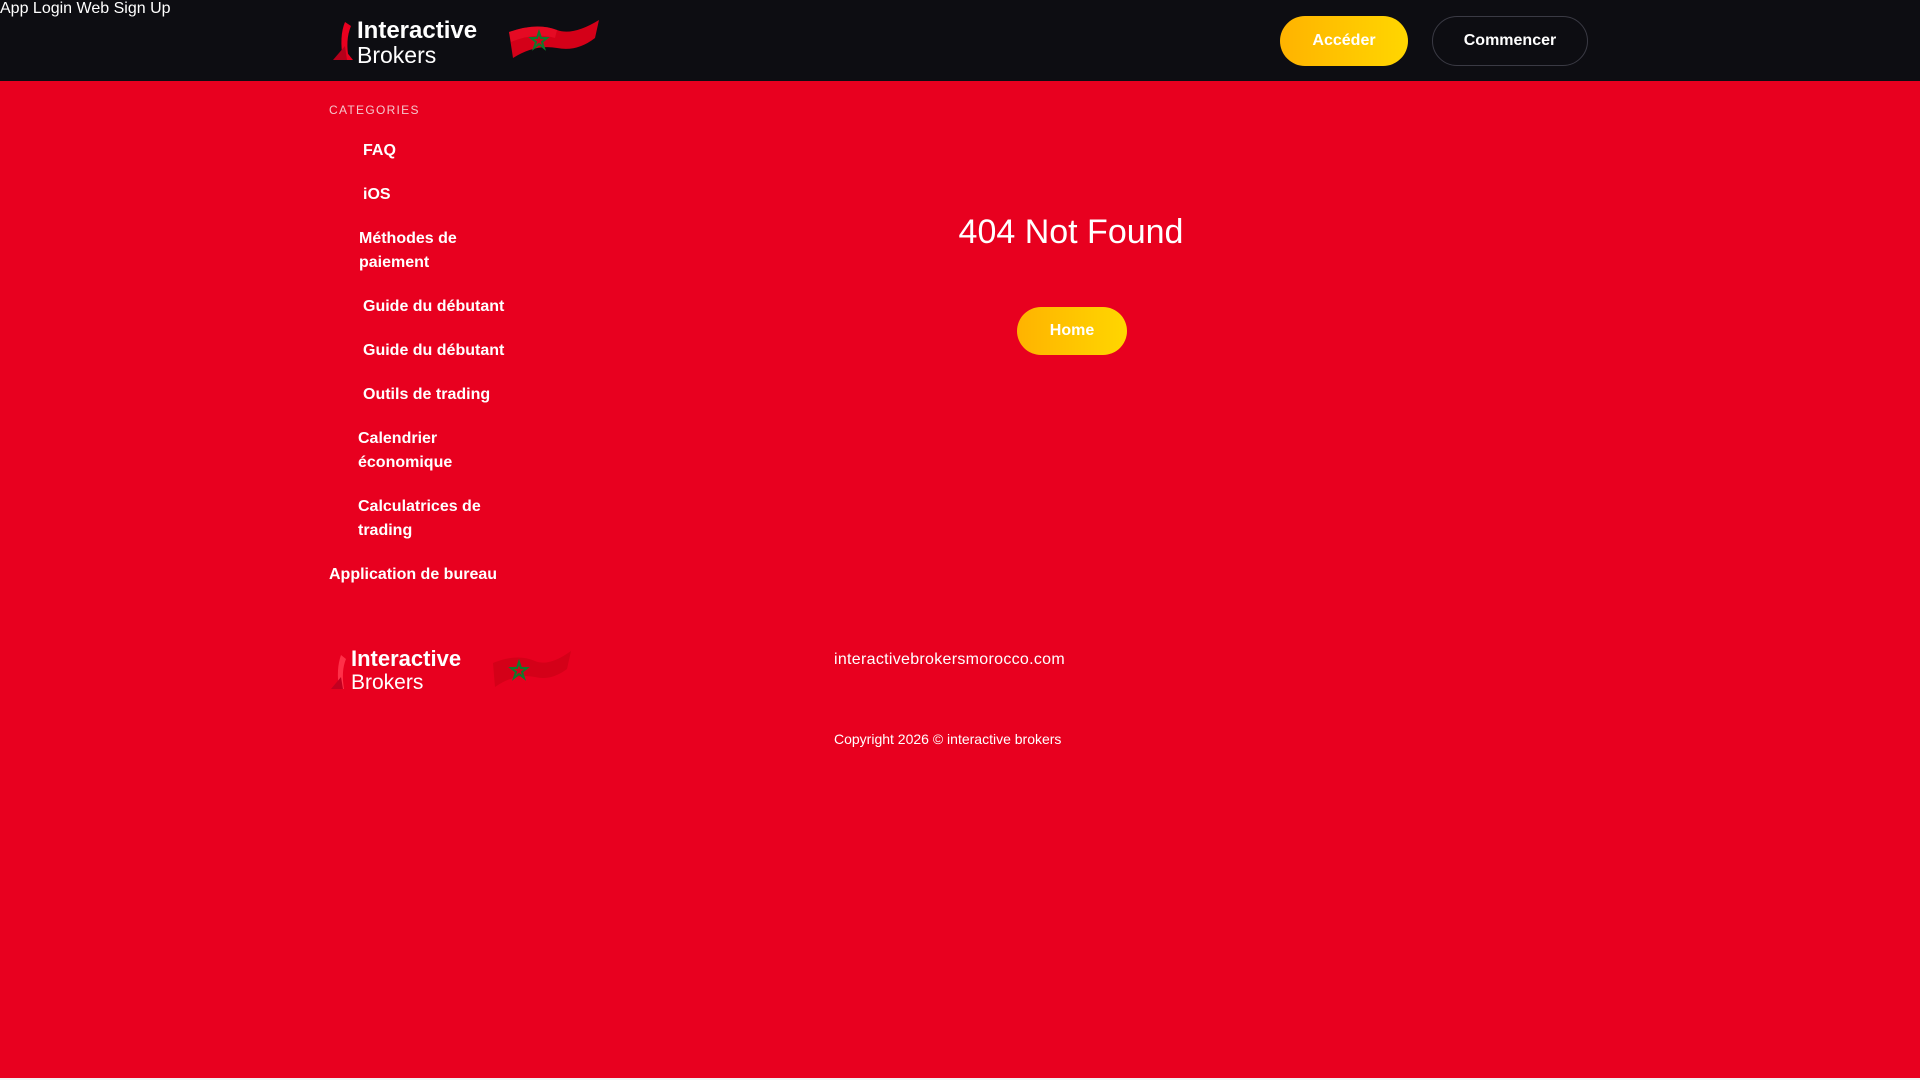  Describe the element at coordinates (14, 8) in the screenshot. I see `nav-app: App` at that location.